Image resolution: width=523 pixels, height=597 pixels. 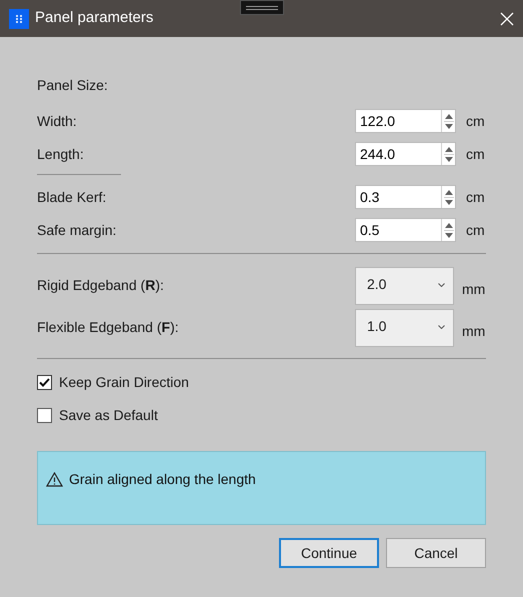 What do you see at coordinates (73, 85) in the screenshot?
I see `section-heading: Panel Size:` at bounding box center [73, 85].